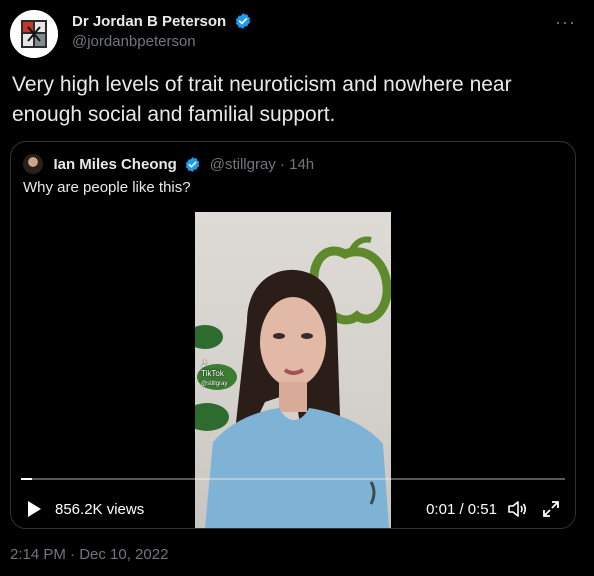 This screenshot has height=576, width=594. I want to click on author-name-block: Dr Jordan B Peterson @jordanbpeterson, so click(162, 31).